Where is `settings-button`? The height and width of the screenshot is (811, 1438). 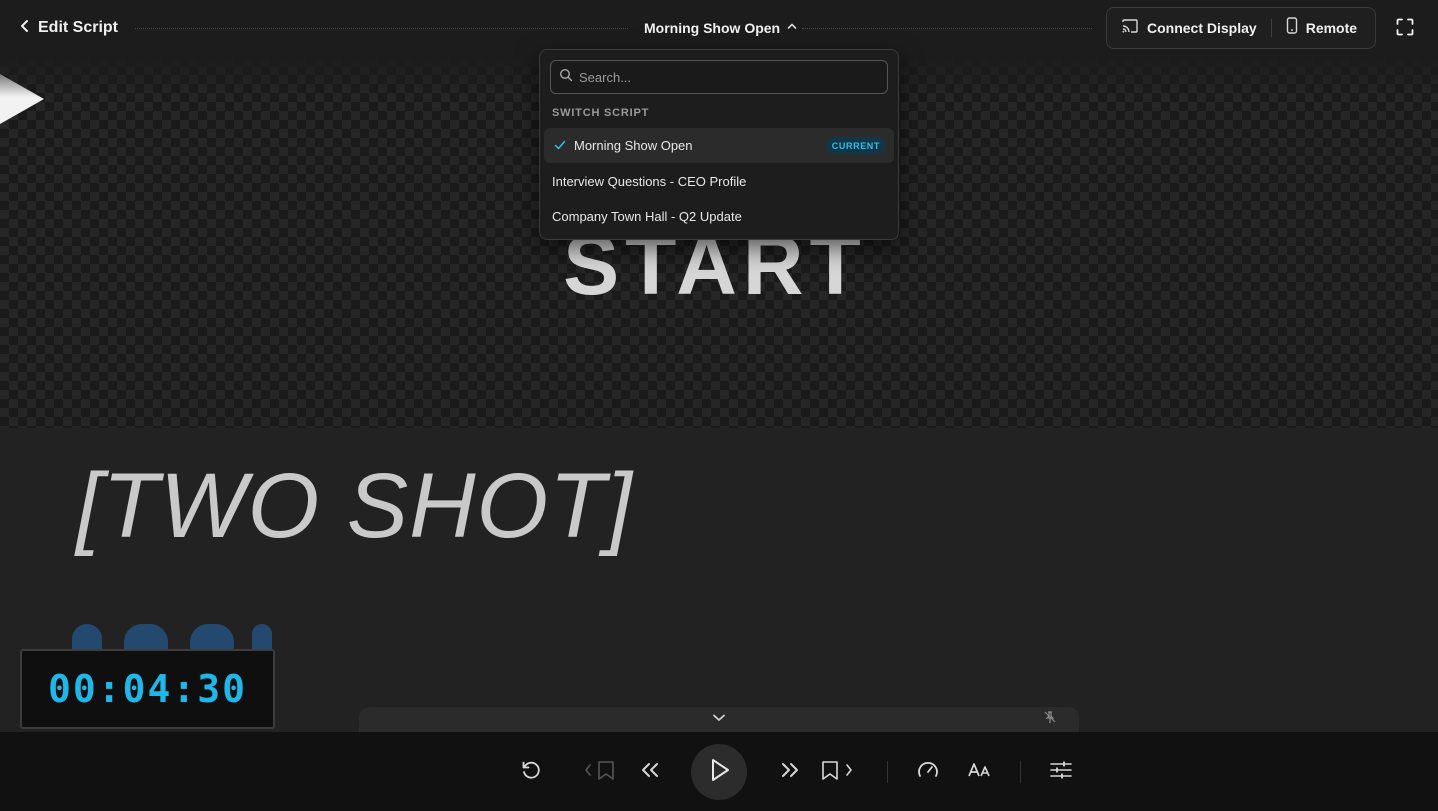 settings-button is located at coordinates (1061, 772).